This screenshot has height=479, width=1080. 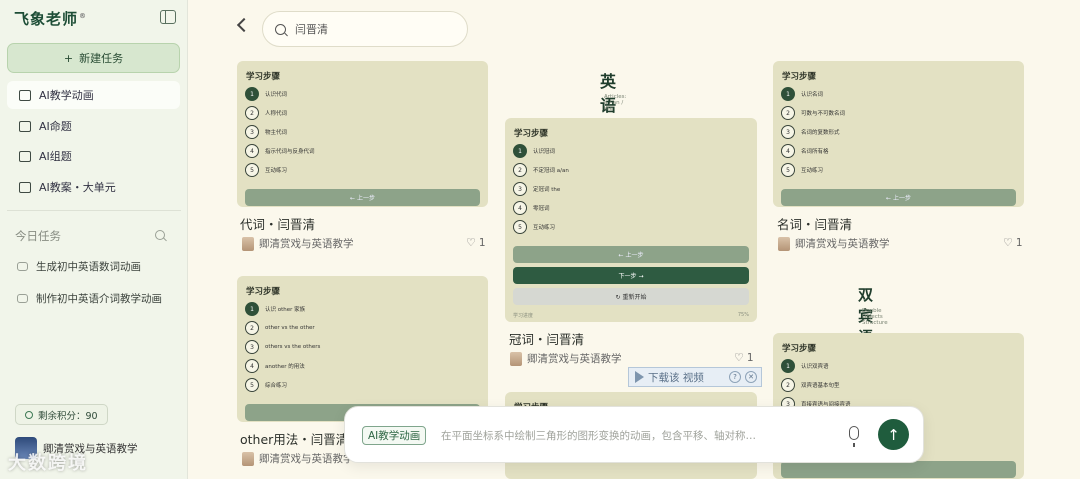 What do you see at coordinates (88, 267) in the screenshot?
I see `task-label: 生成初中英语数词动画` at bounding box center [88, 267].